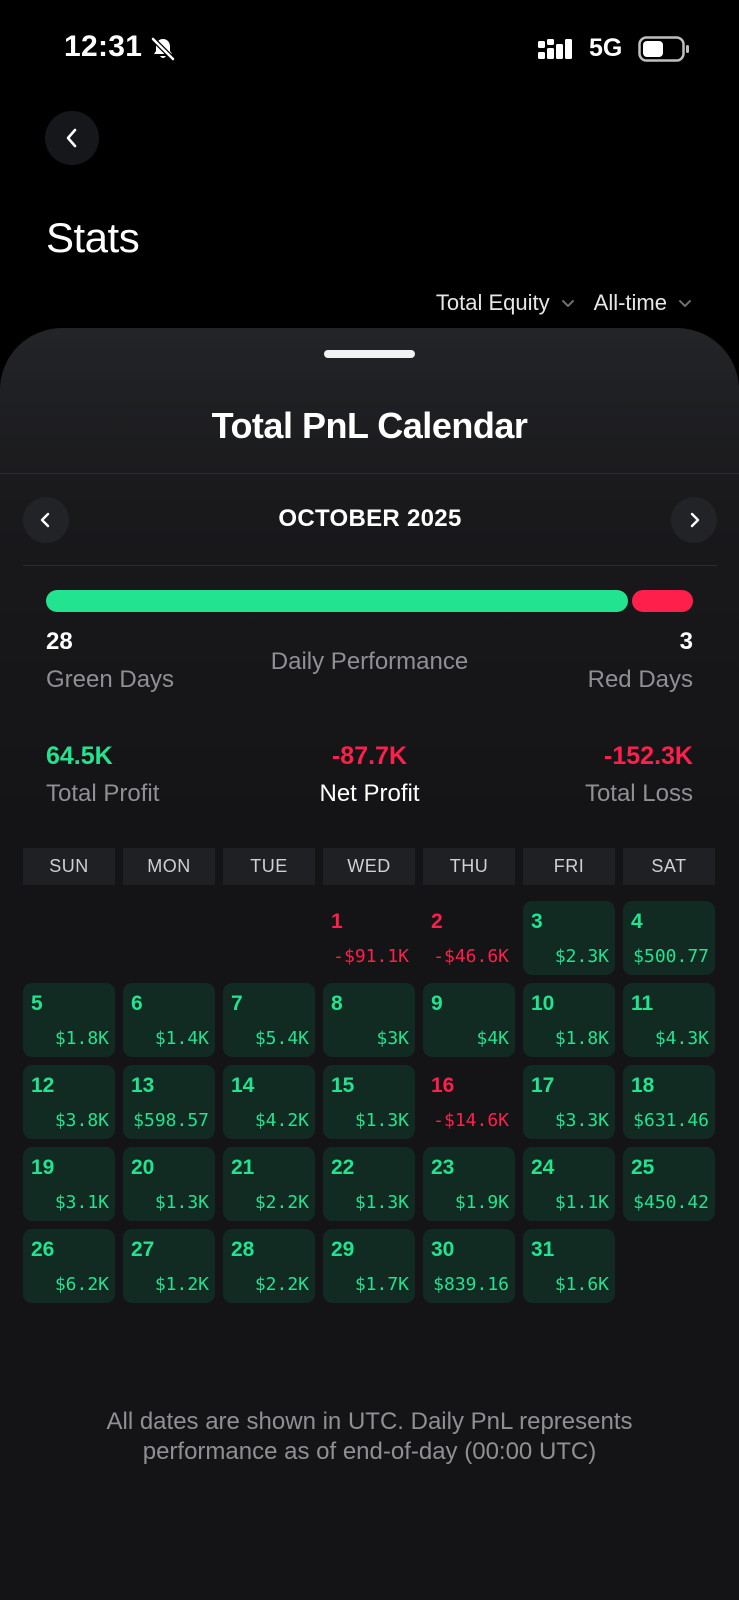 The image size is (739, 1600). Describe the element at coordinates (369, 866) in the screenshot. I see `weekday-header: SUN MON TUE WED THU FRI SAT` at that location.